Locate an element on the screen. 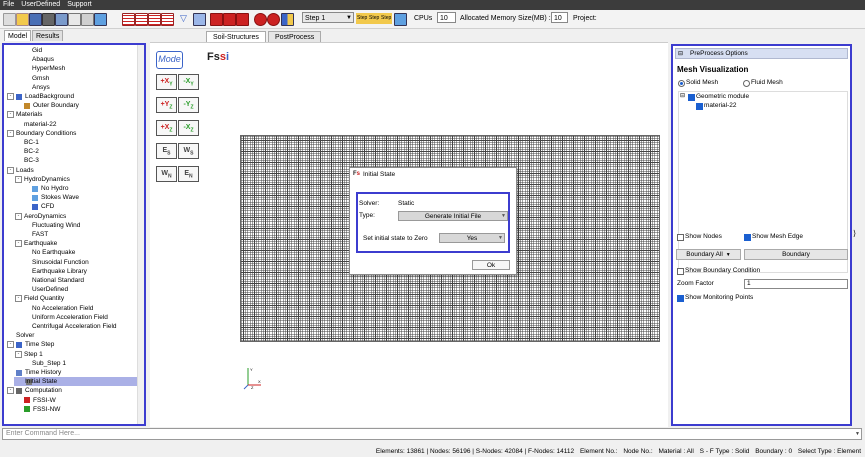  chevron-down-icon: ▼ is located at coordinates (857, 434).